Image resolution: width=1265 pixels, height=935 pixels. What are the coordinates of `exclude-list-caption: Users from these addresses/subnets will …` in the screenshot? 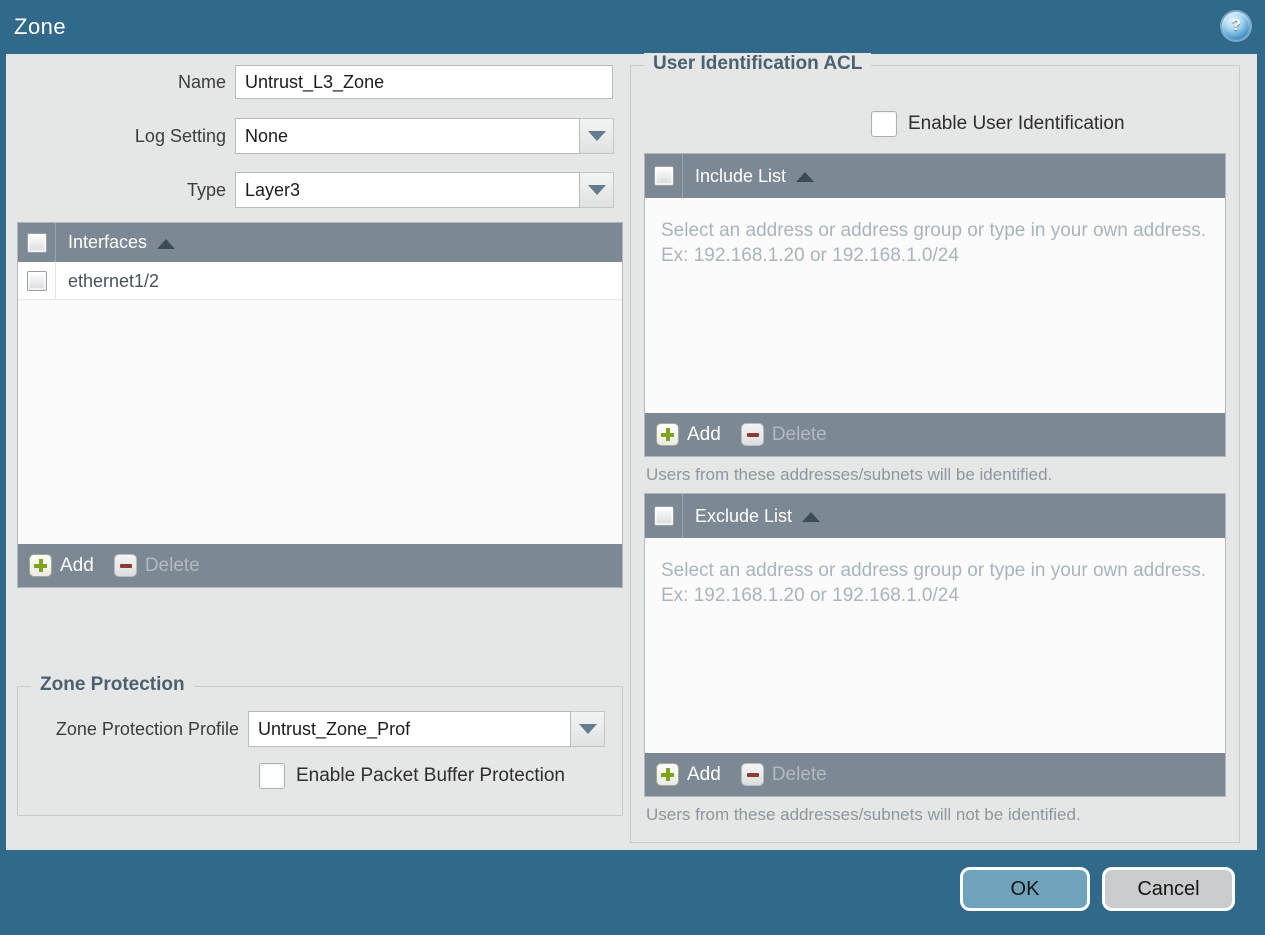 It's located at (863, 814).